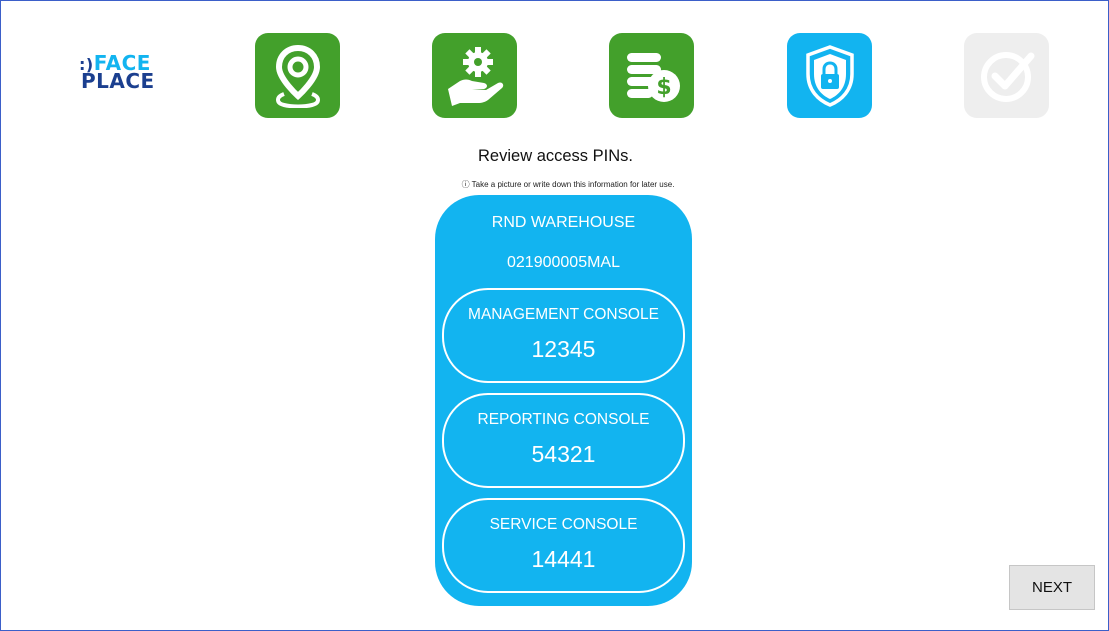  Describe the element at coordinates (563, 559) in the screenshot. I see `pin-value: 14441` at that location.